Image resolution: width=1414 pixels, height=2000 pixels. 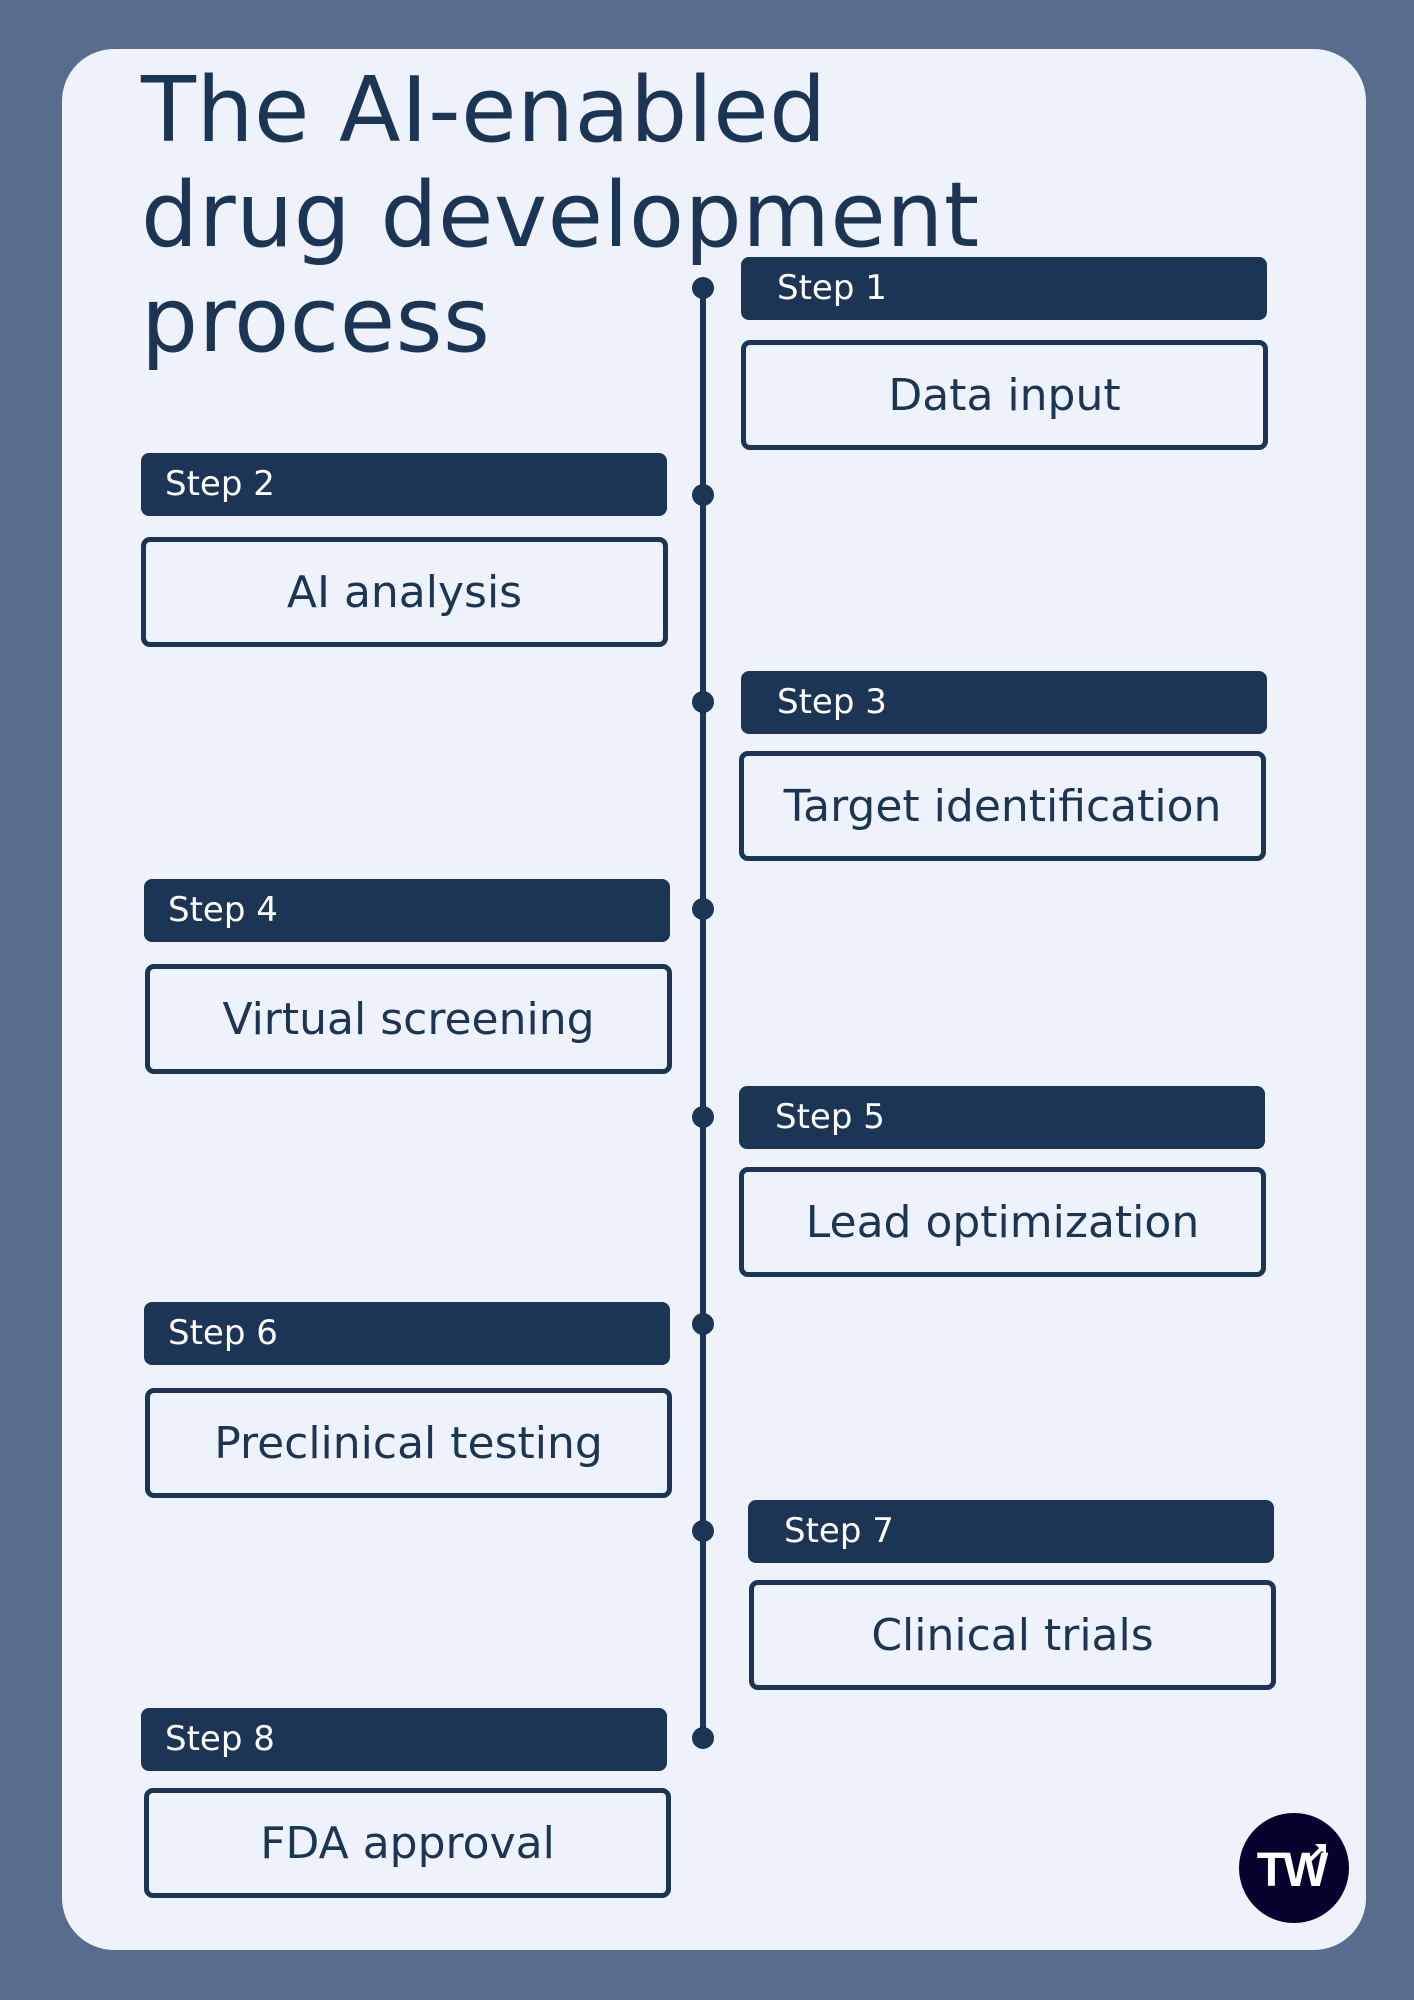 I want to click on step-5-name: Lead optimization, so click(x=1002, y=1222).